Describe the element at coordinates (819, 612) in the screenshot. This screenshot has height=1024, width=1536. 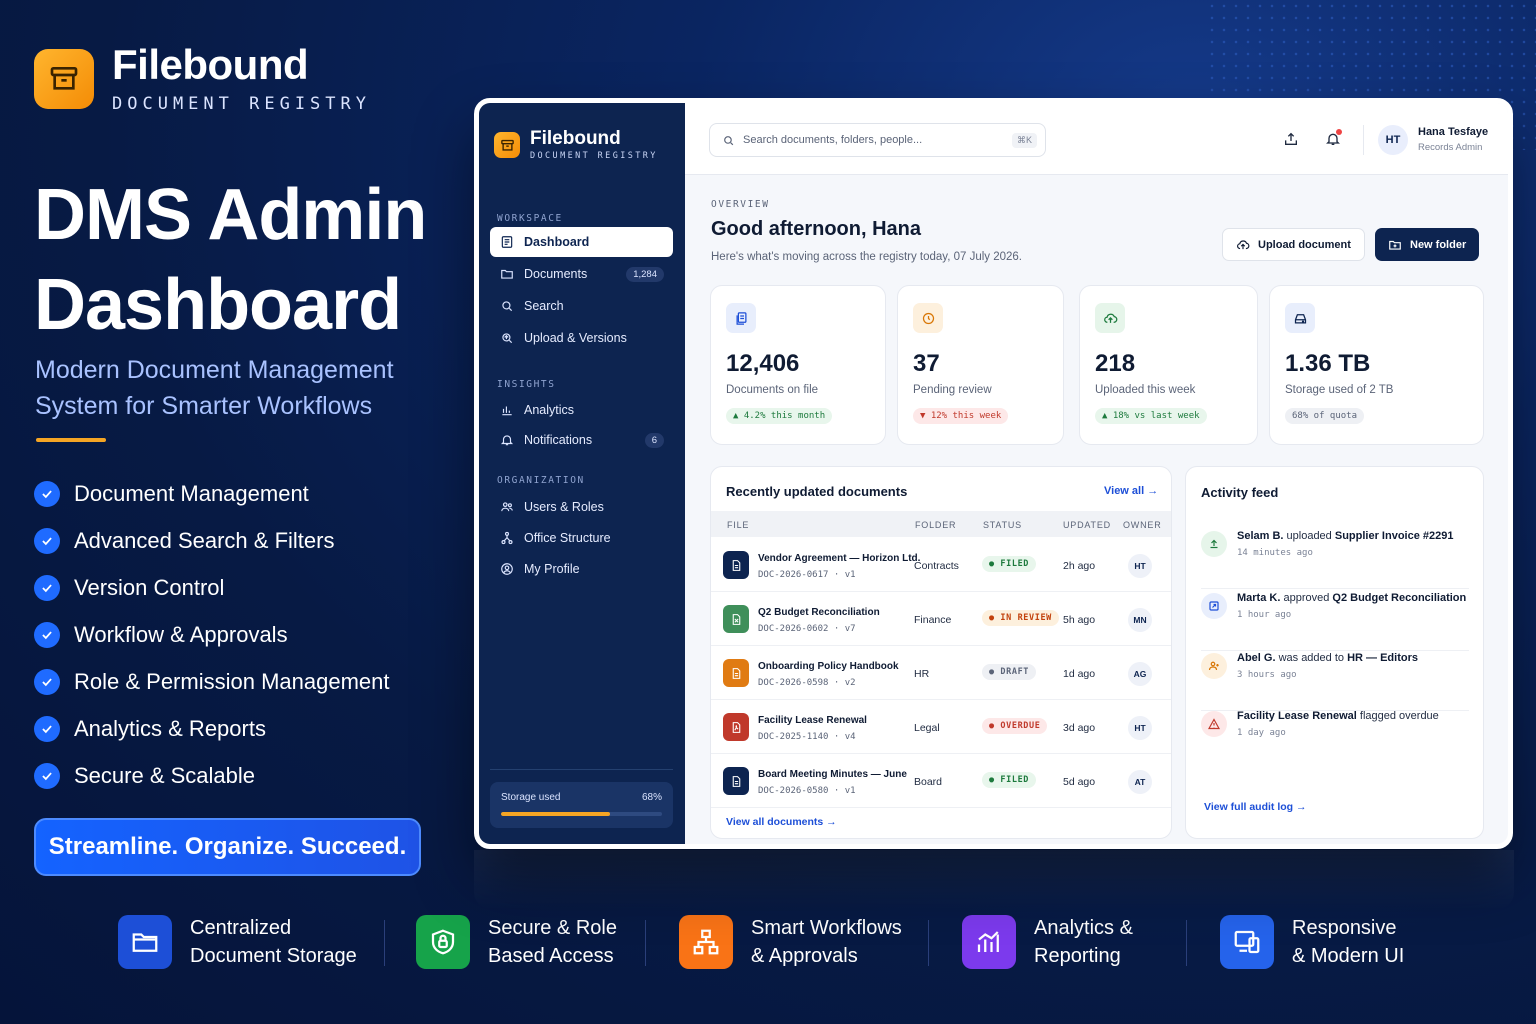
I see `file-name: Q2 Budget Reconciliation` at that location.